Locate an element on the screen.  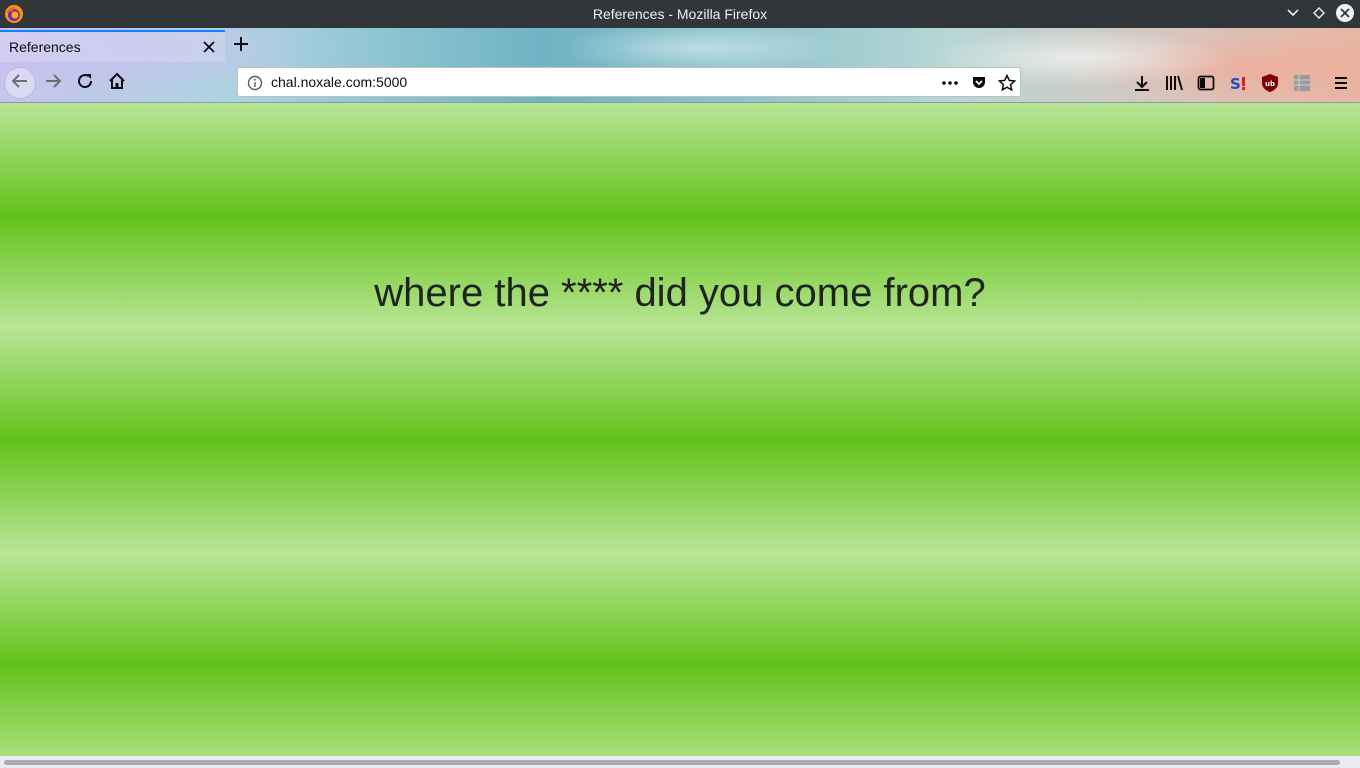
horizontal-scrollbar is located at coordinates (680, 762).